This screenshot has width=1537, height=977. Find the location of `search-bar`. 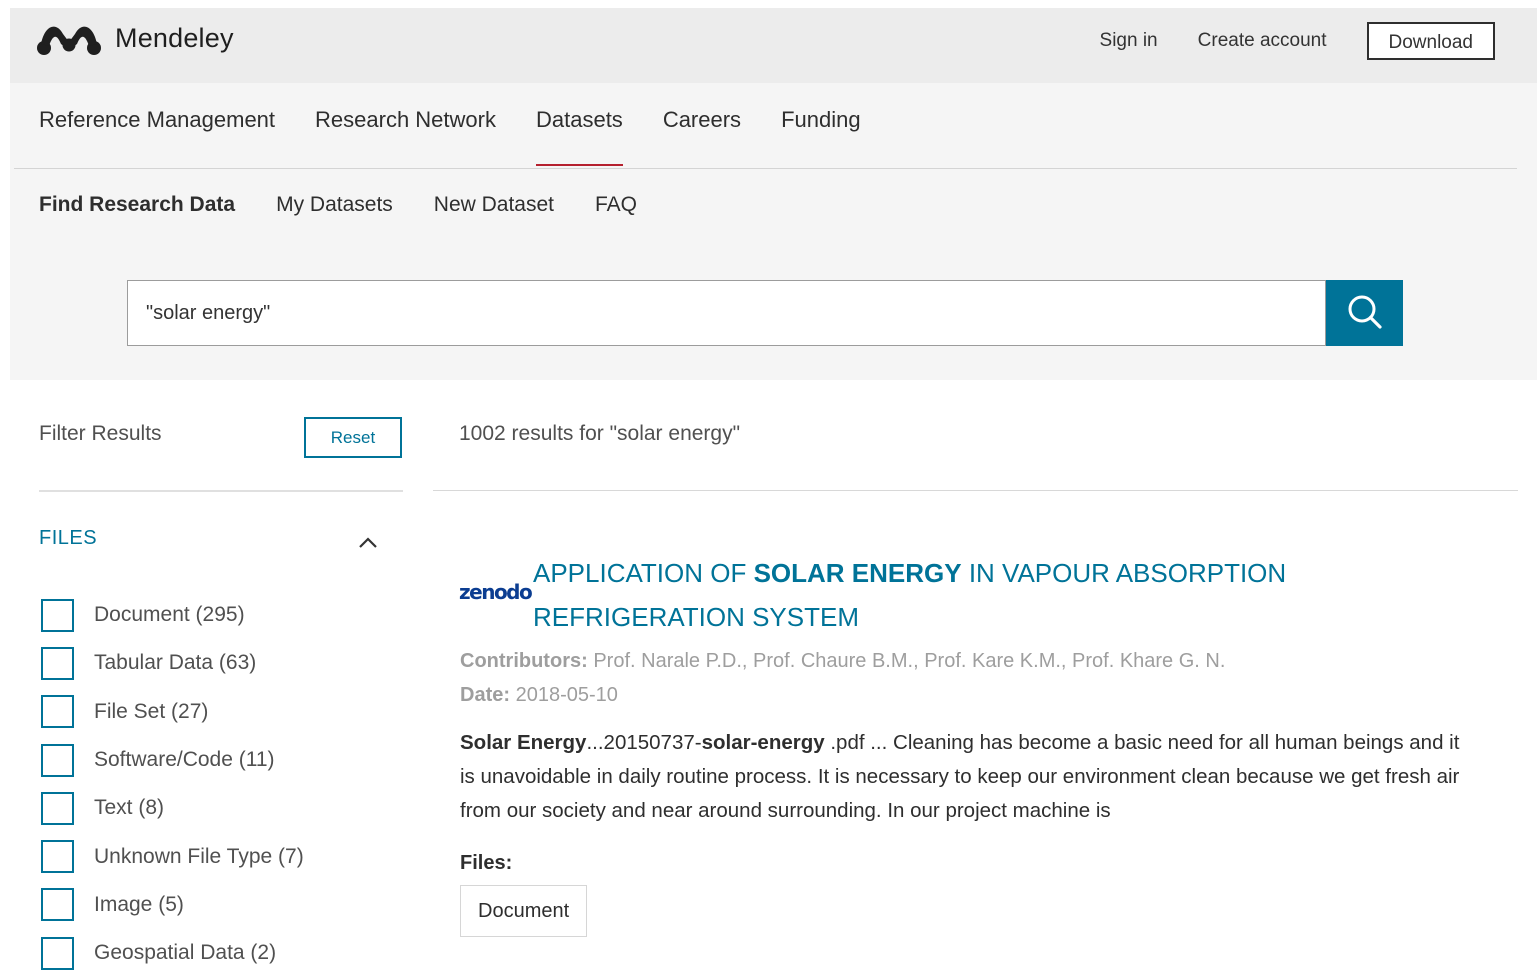

search-bar is located at coordinates (765, 313).